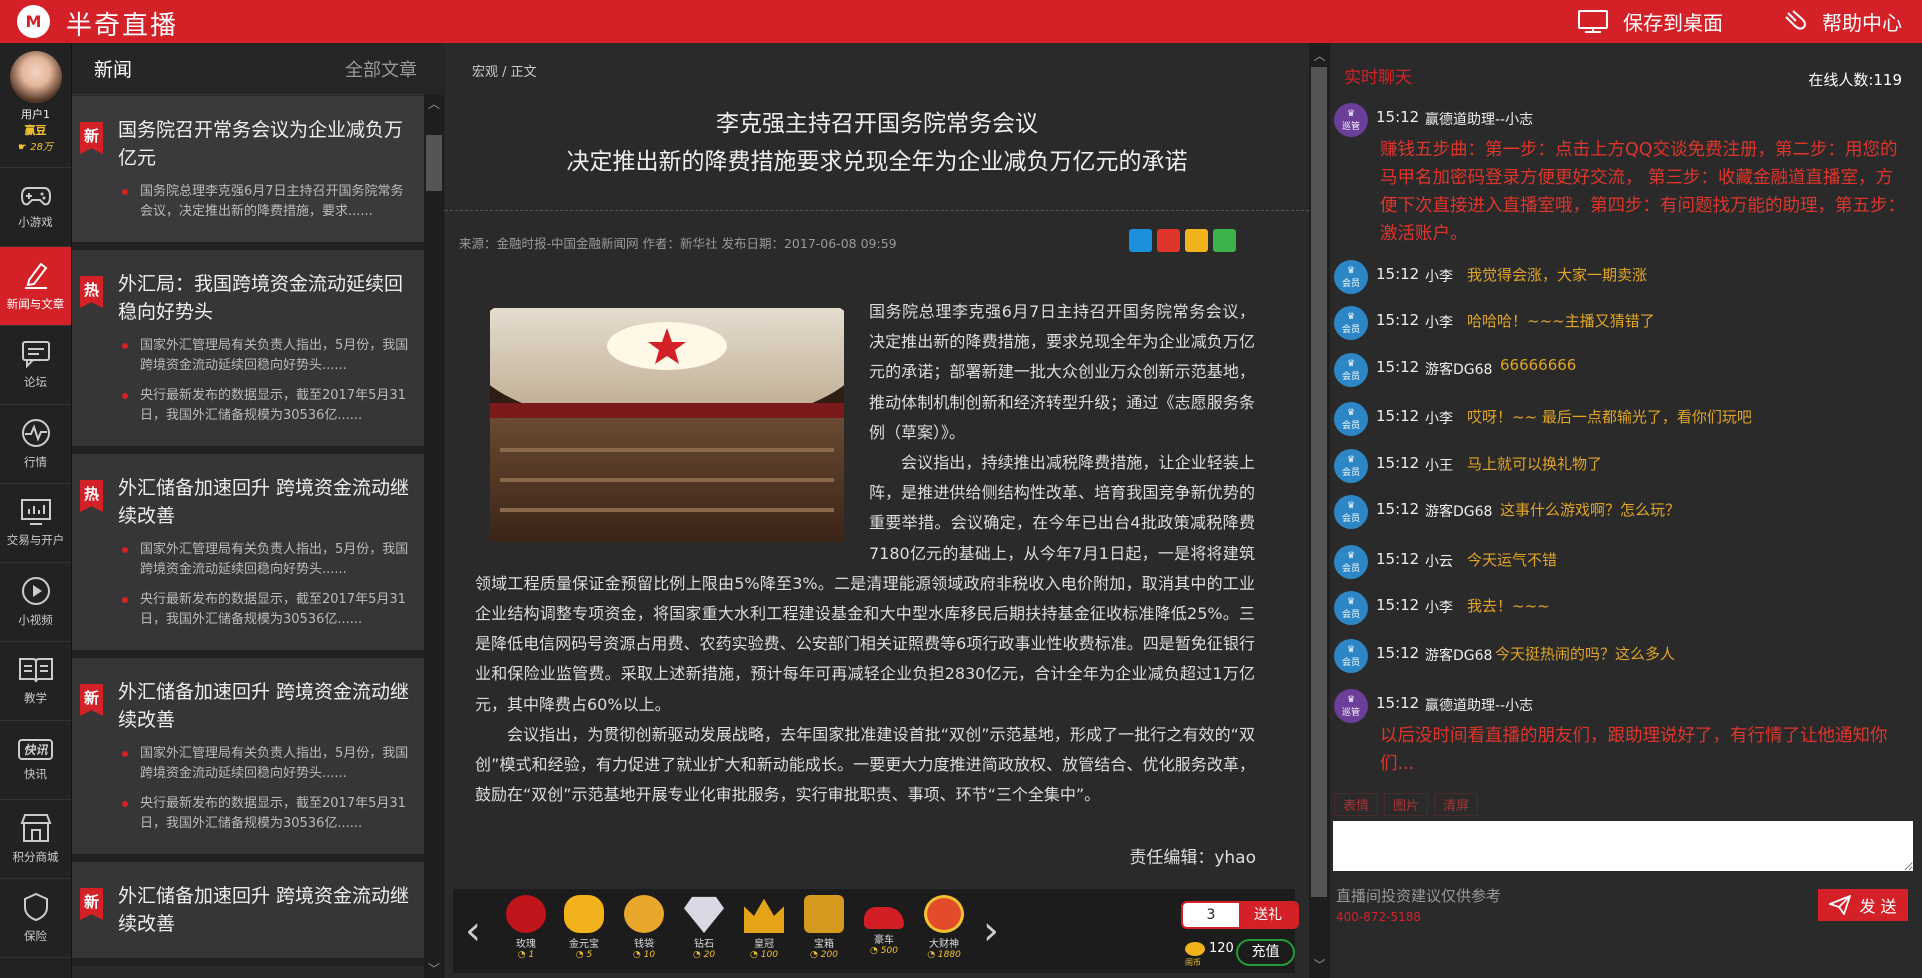 This screenshot has width=1922, height=978. I want to click on gift-item: 钻石 ◔ 20, so click(704, 927).